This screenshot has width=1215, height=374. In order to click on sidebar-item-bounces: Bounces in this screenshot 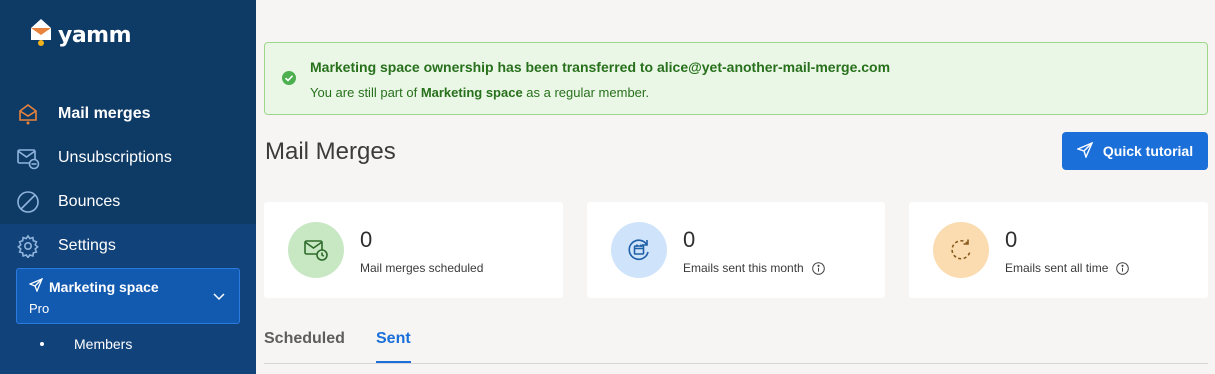, I will do `click(128, 202)`.